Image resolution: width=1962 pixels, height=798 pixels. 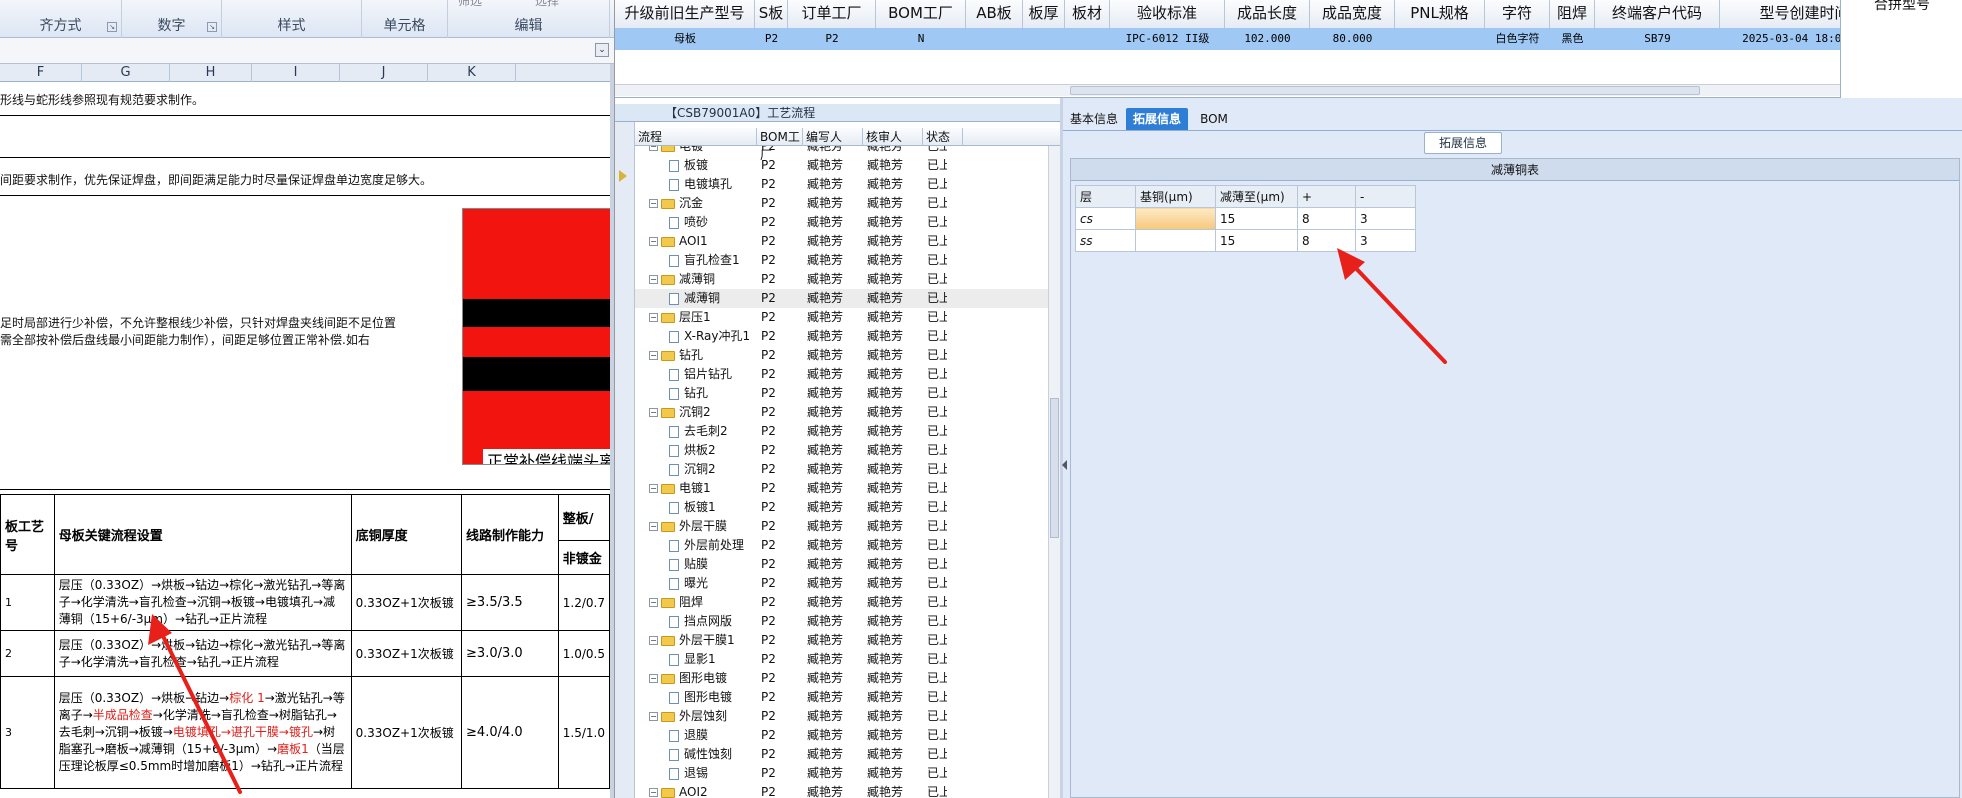 I want to click on tree-row: −电镀1P2臧艳芳臧艳芳已上网, so click(x=847, y=488).